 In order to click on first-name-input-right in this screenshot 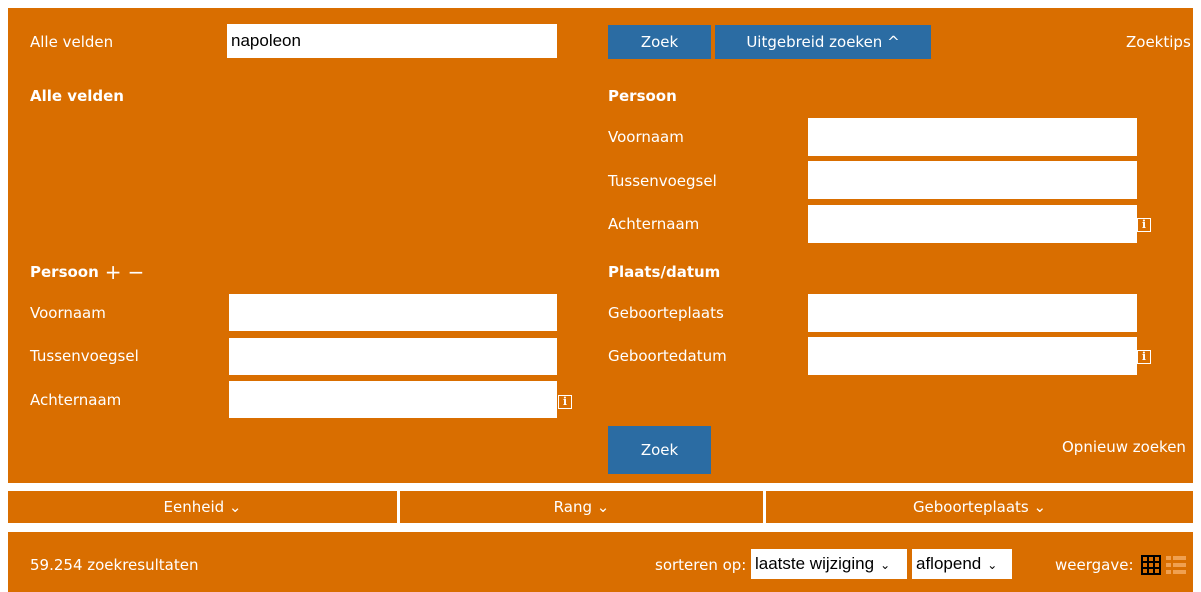, I will do `click(972, 137)`.